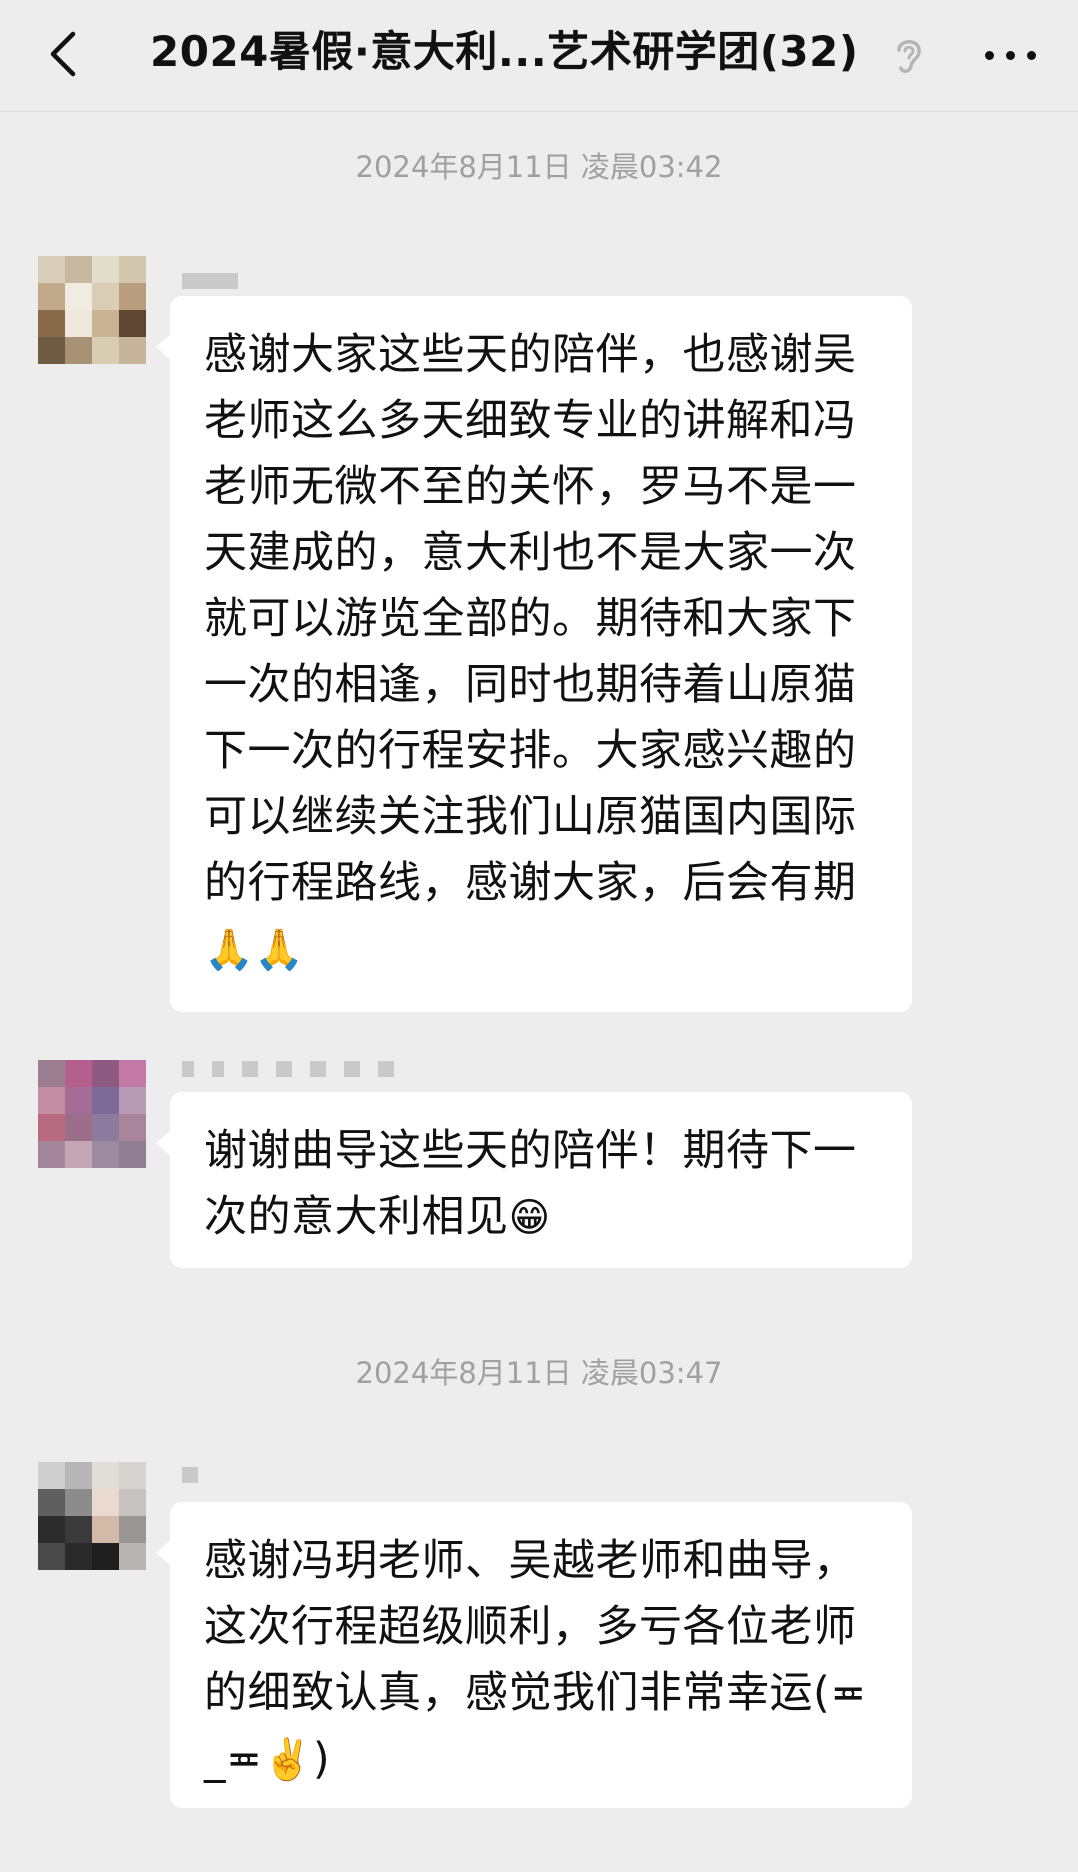 Image resolution: width=1078 pixels, height=1872 pixels. What do you see at coordinates (254, 950) in the screenshot?
I see `pray-emoji-icon: 🙏🙏` at bounding box center [254, 950].